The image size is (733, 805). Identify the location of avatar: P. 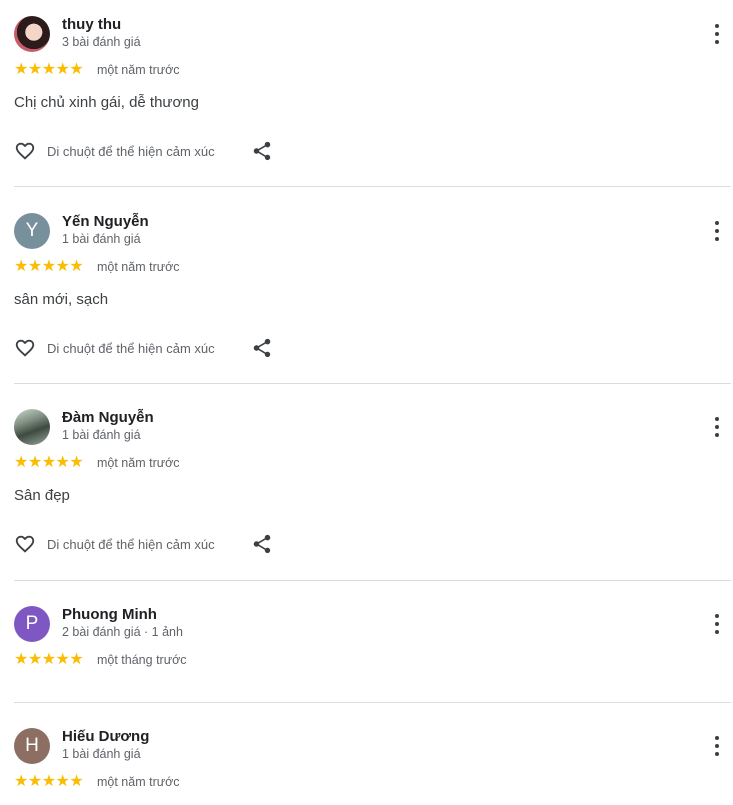
(32, 624).